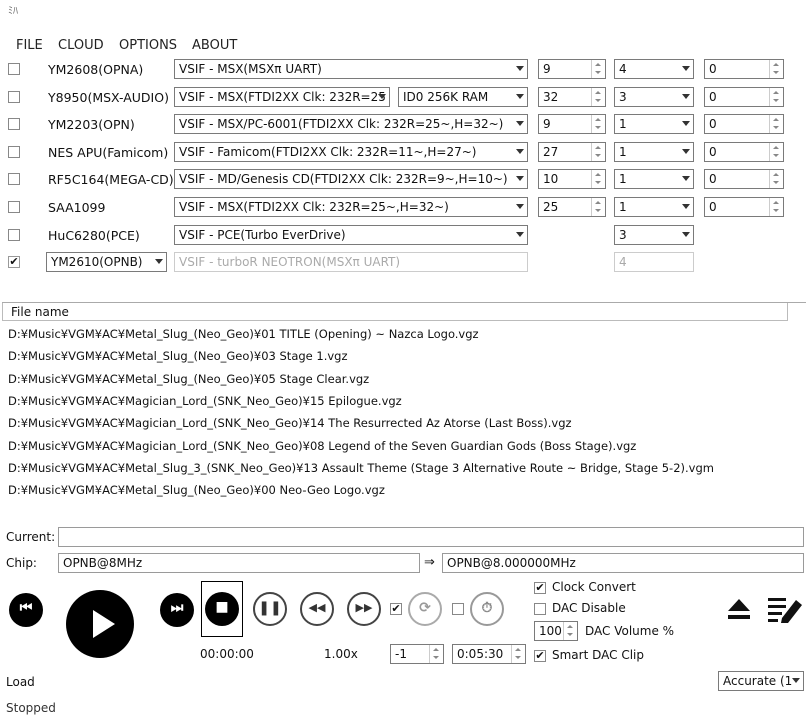 The width and height of the screenshot is (808, 720). Describe the element at coordinates (29, 45) in the screenshot. I see `menu-file: FILE` at that location.